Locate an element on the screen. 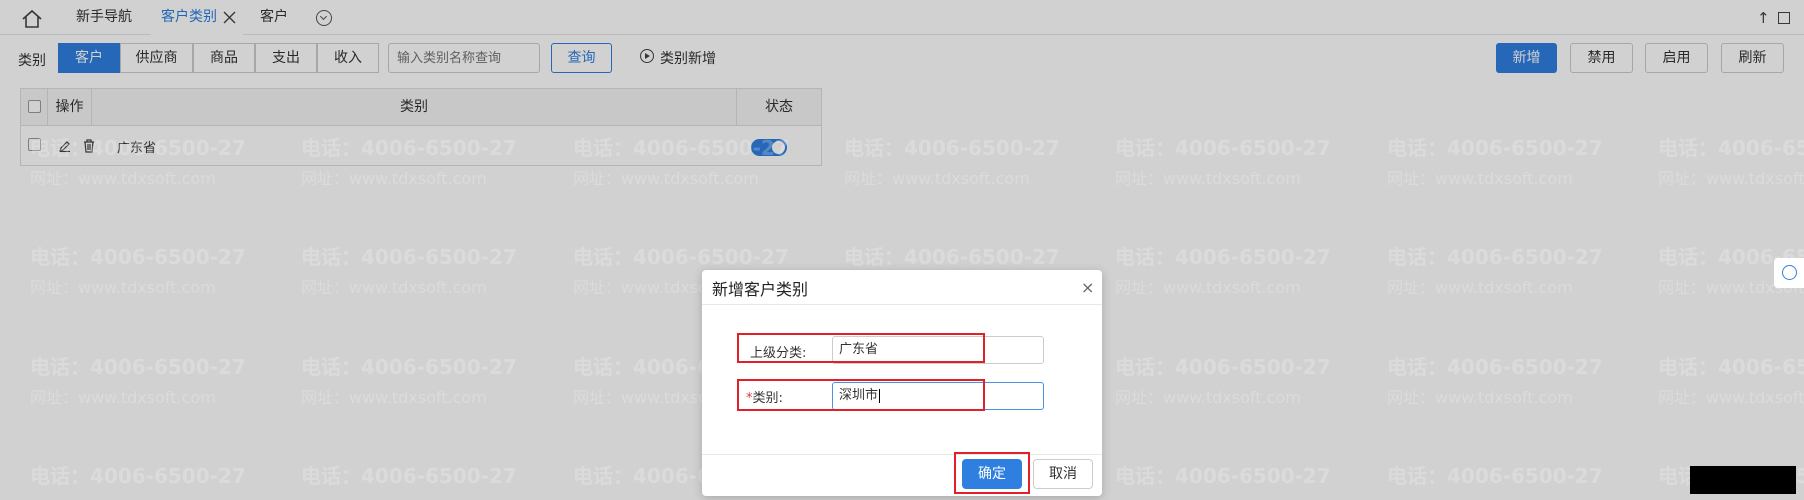 The image size is (1804, 500). dialog-divider is located at coordinates (902, 304).